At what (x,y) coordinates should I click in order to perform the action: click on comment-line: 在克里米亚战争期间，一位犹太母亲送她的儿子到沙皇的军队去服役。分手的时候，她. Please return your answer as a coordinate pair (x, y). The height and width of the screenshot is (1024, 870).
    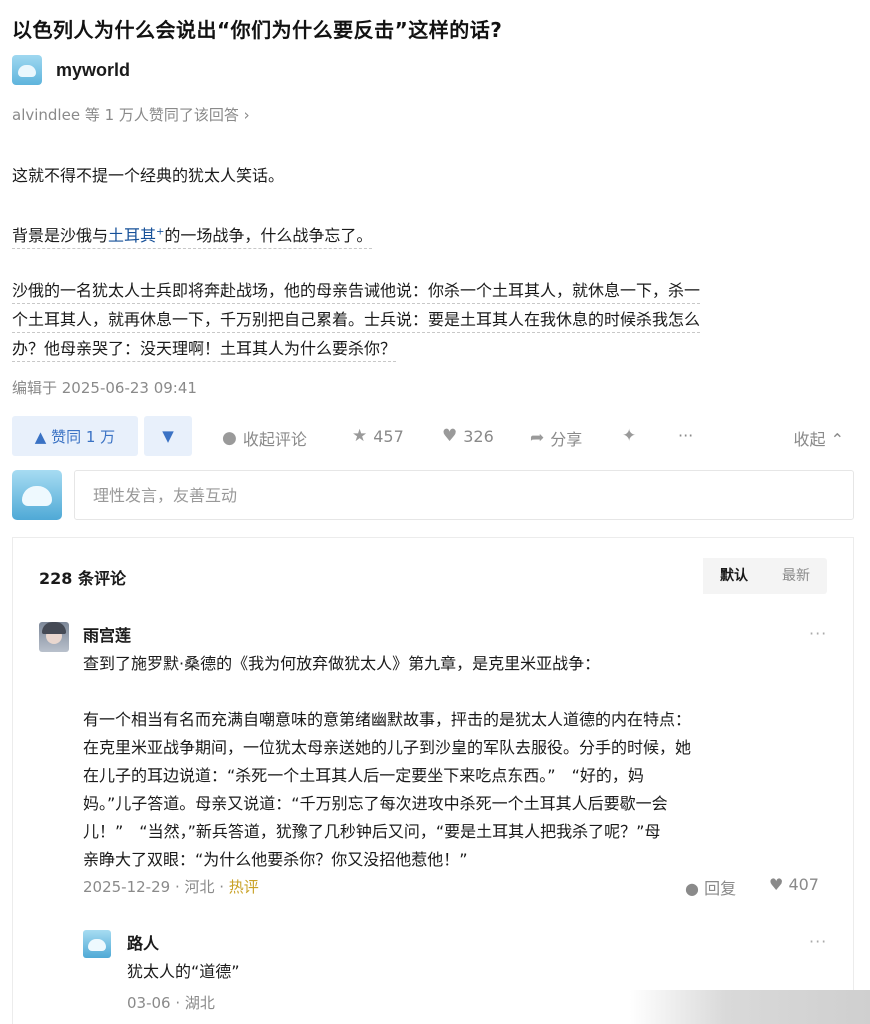
    Looking at the image, I should click on (387, 747).